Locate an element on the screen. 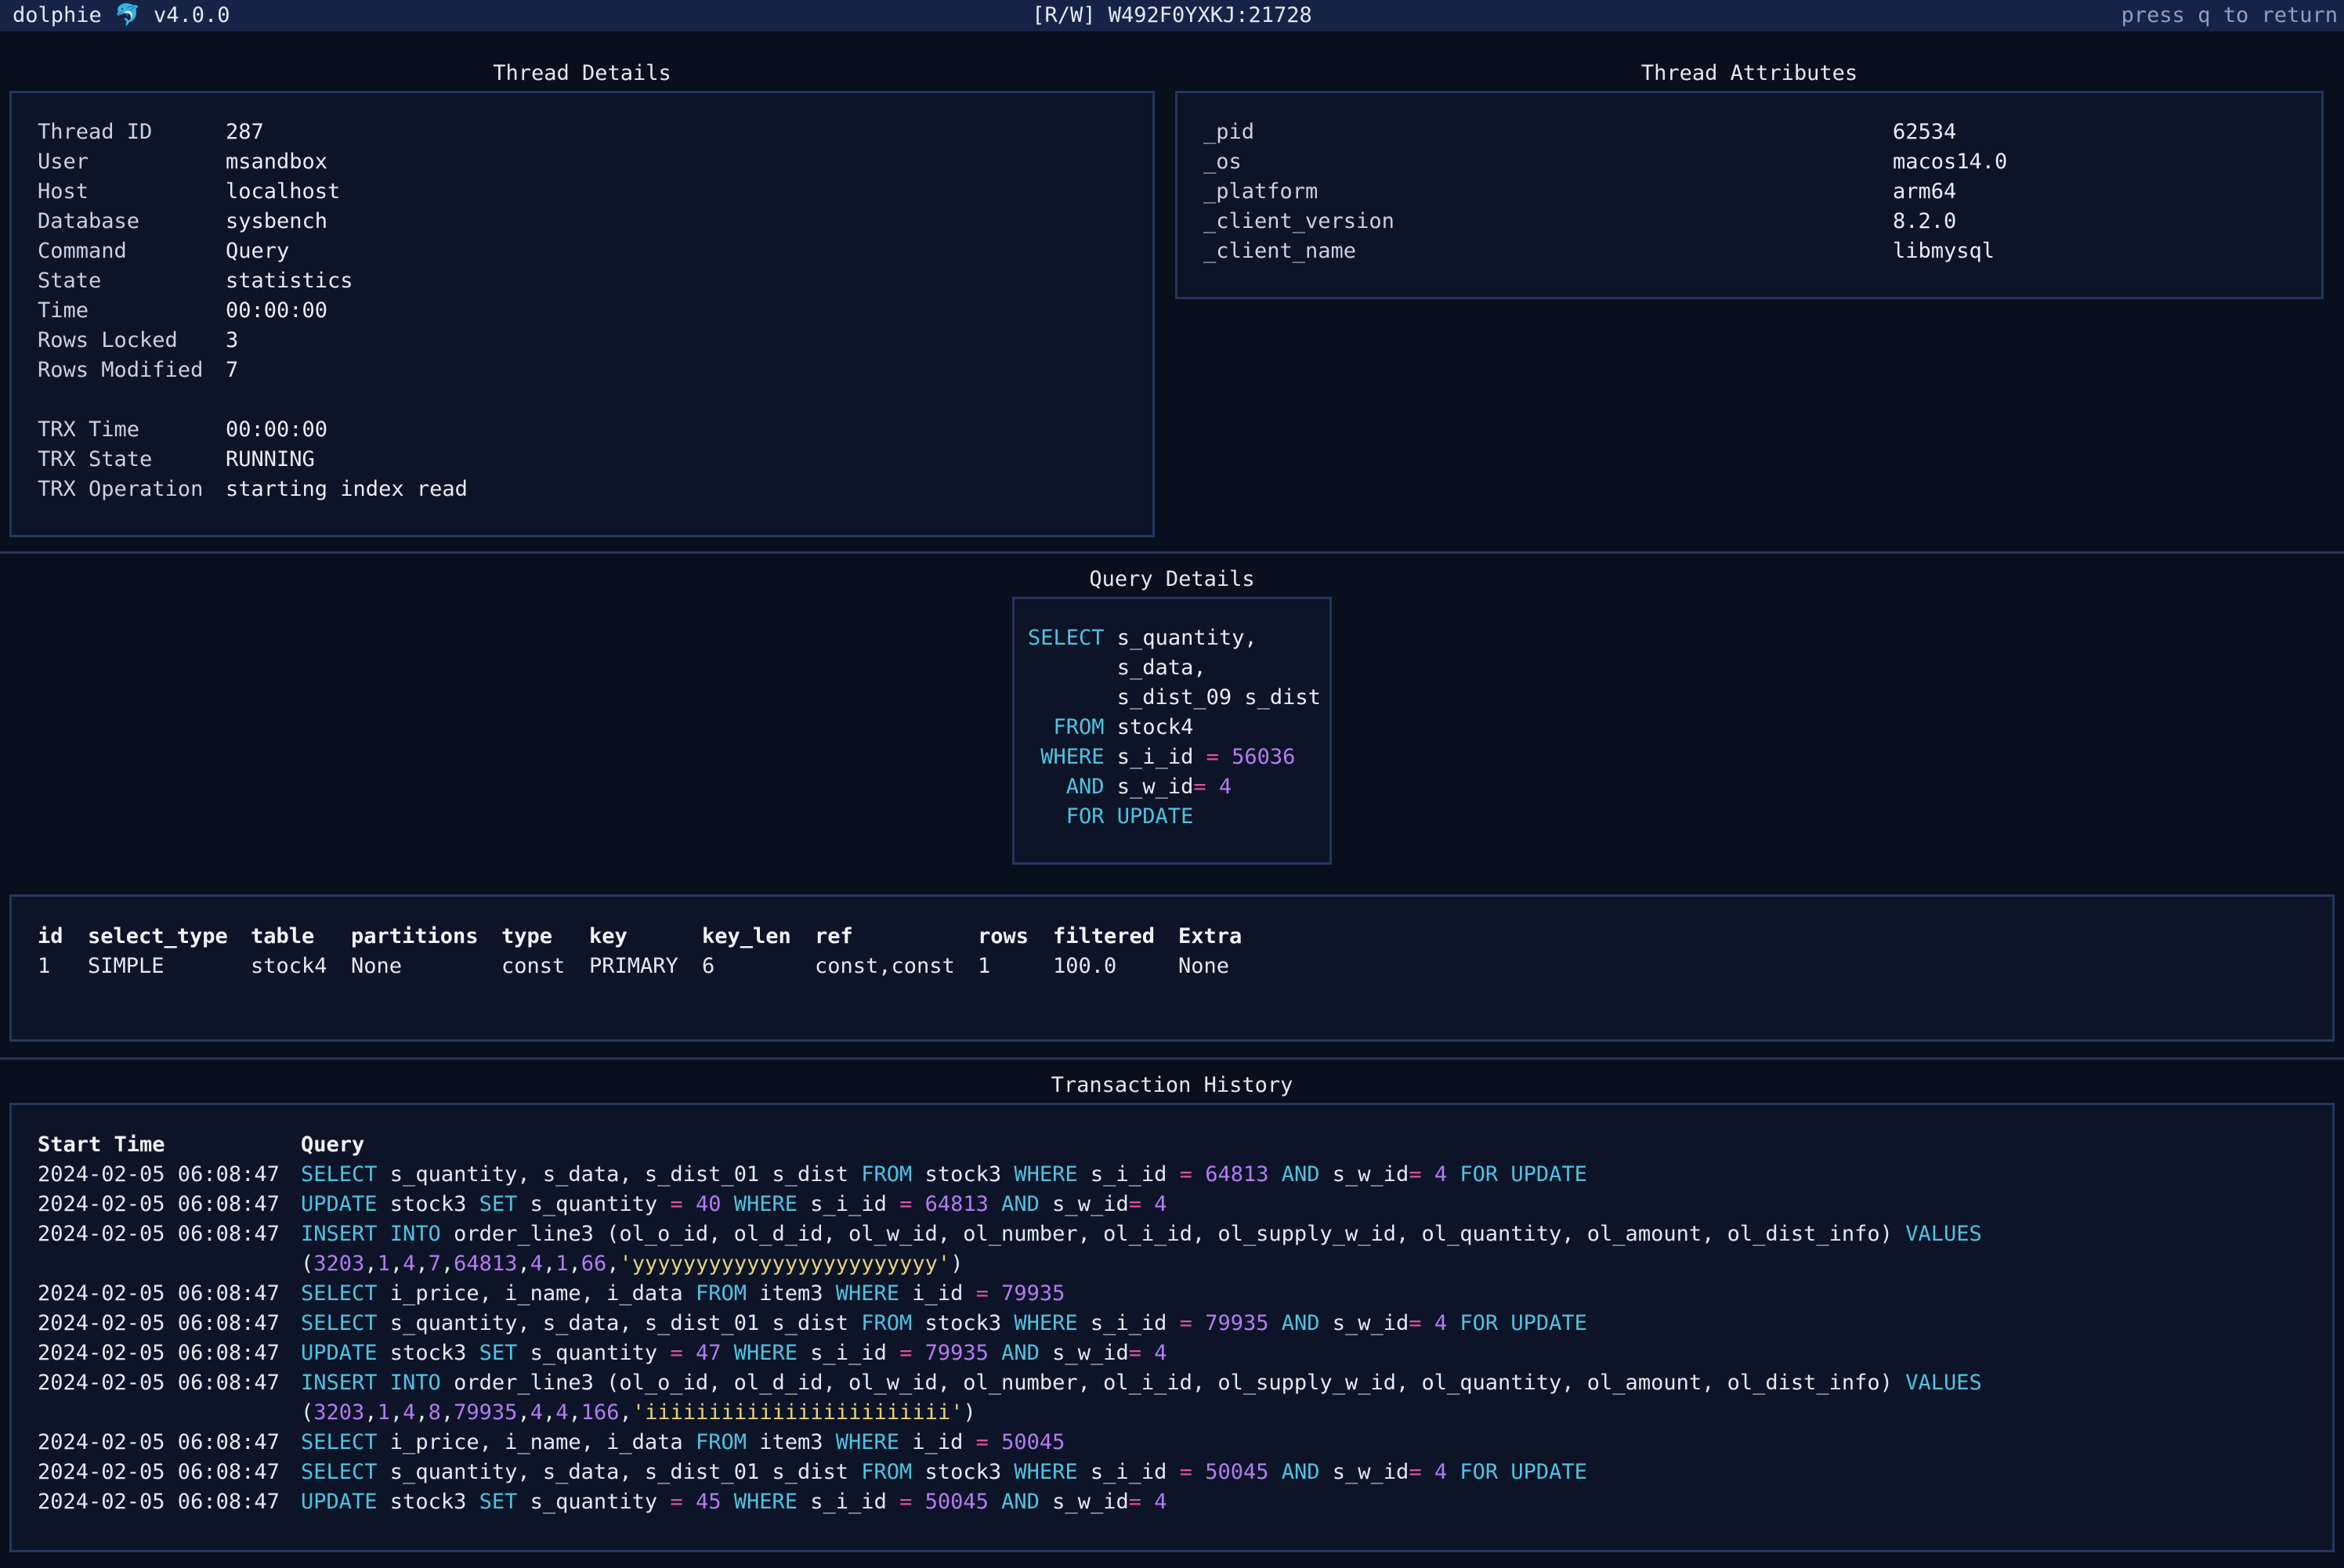 The height and width of the screenshot is (1568, 2344). transaction-history-title: Transaction History is located at coordinates (1172, 1085).